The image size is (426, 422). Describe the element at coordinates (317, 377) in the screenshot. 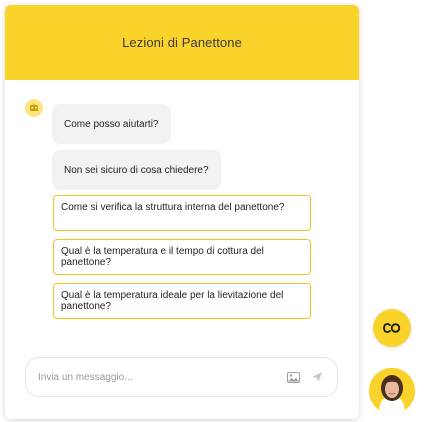

I see `send-icon` at that location.